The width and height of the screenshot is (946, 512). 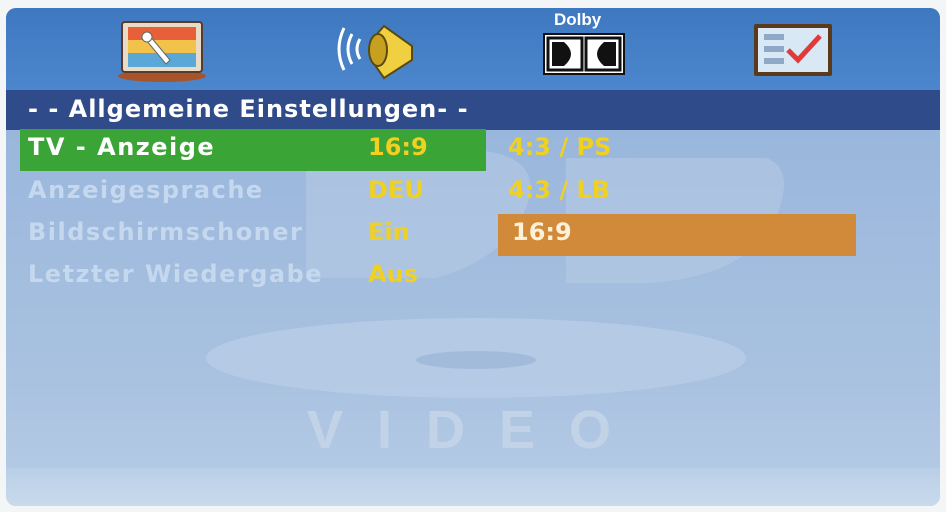 I want to click on bottom-bar, so click(x=473, y=487).